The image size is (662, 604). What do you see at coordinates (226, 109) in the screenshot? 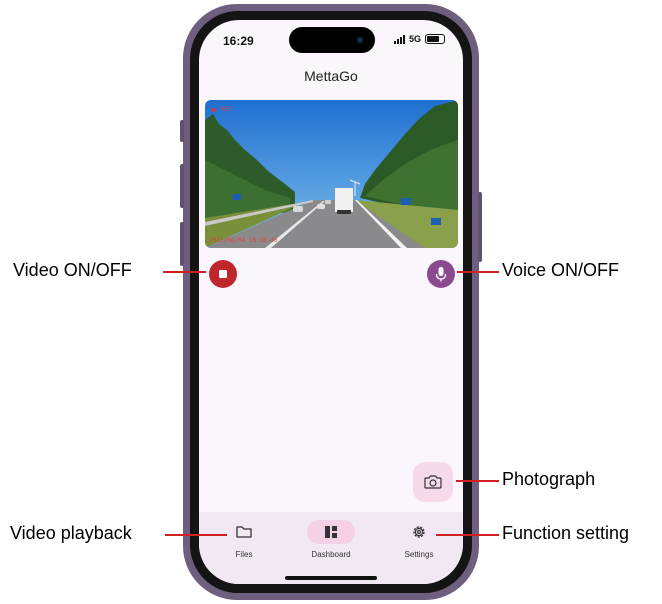
I see `rec-label: REC` at bounding box center [226, 109].